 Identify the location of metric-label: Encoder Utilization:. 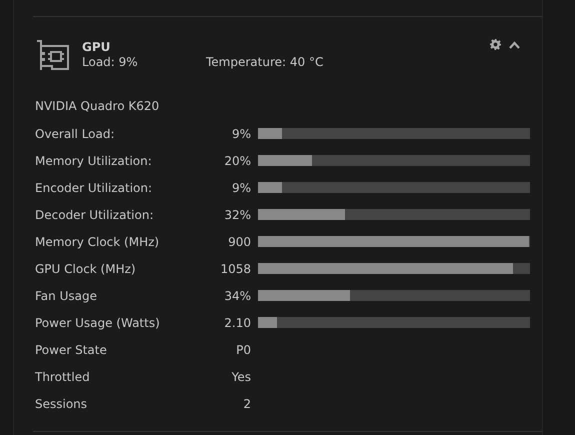
(94, 188).